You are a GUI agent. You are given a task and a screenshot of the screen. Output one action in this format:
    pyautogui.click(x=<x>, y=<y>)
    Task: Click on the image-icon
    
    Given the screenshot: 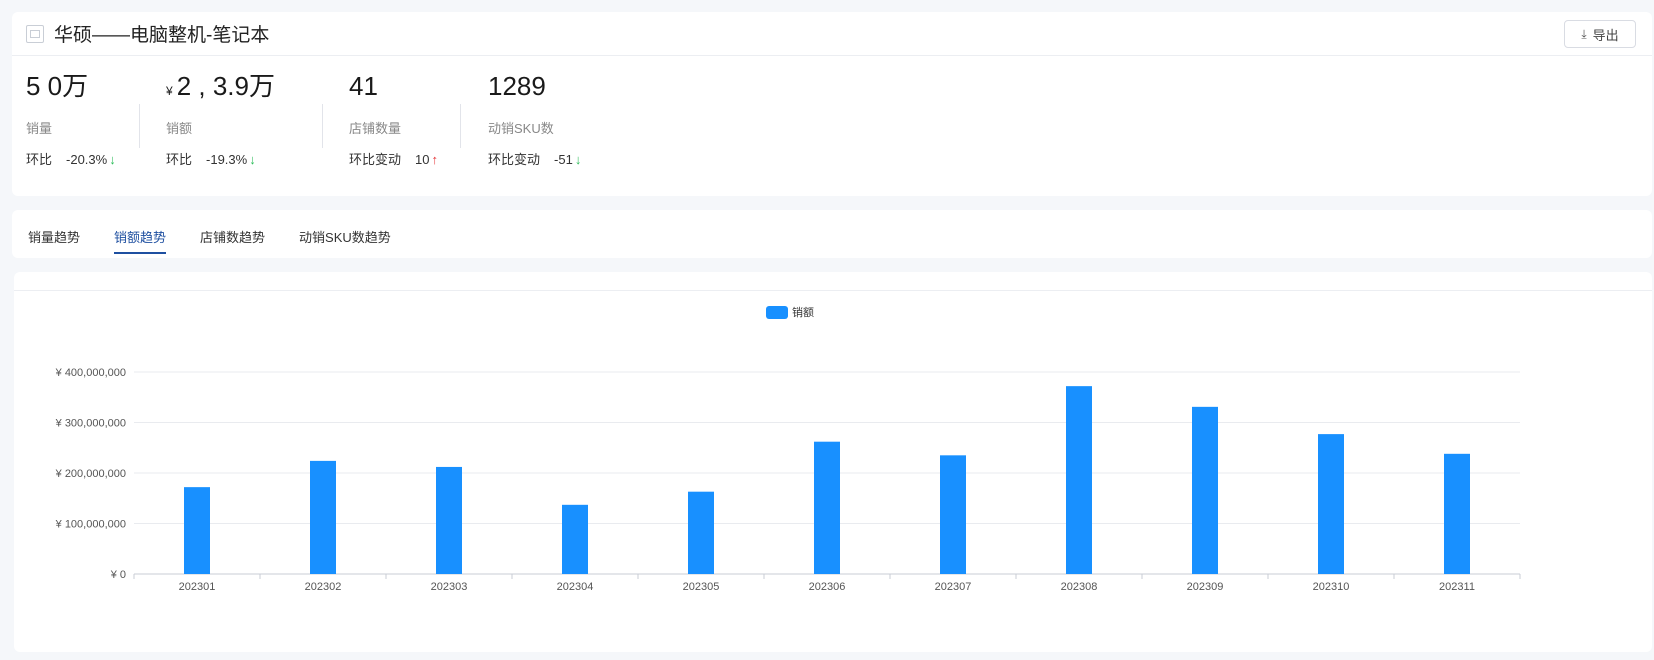 What is the action you would take?
    pyautogui.click(x=35, y=33)
    